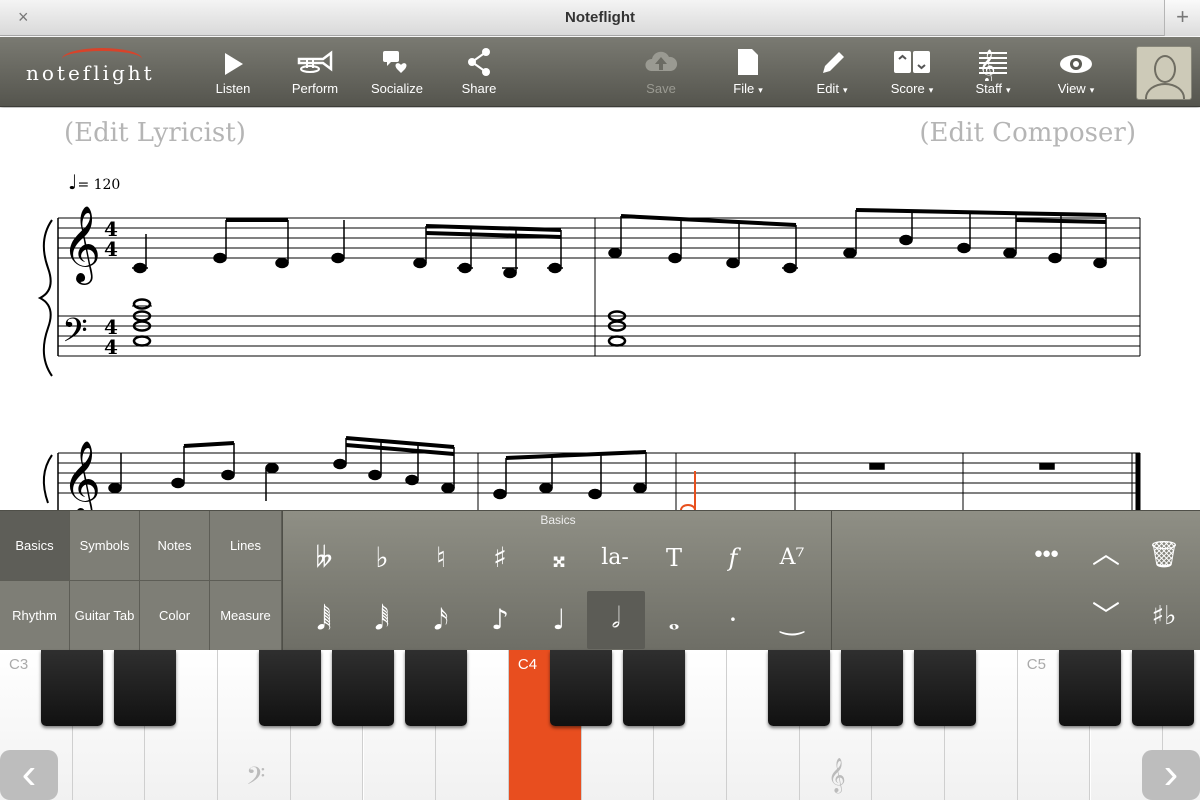 This screenshot has width=1200, height=800. What do you see at coordinates (748, 88) in the screenshot?
I see `file-label: File ▾` at bounding box center [748, 88].